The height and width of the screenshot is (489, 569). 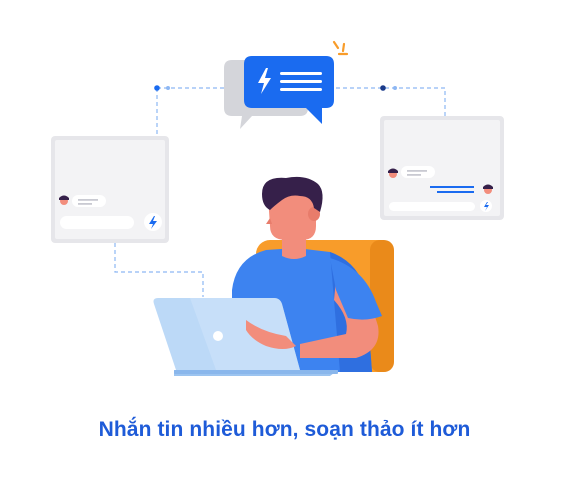 What do you see at coordinates (218, 336) in the screenshot?
I see `laptop-logo-icon` at bounding box center [218, 336].